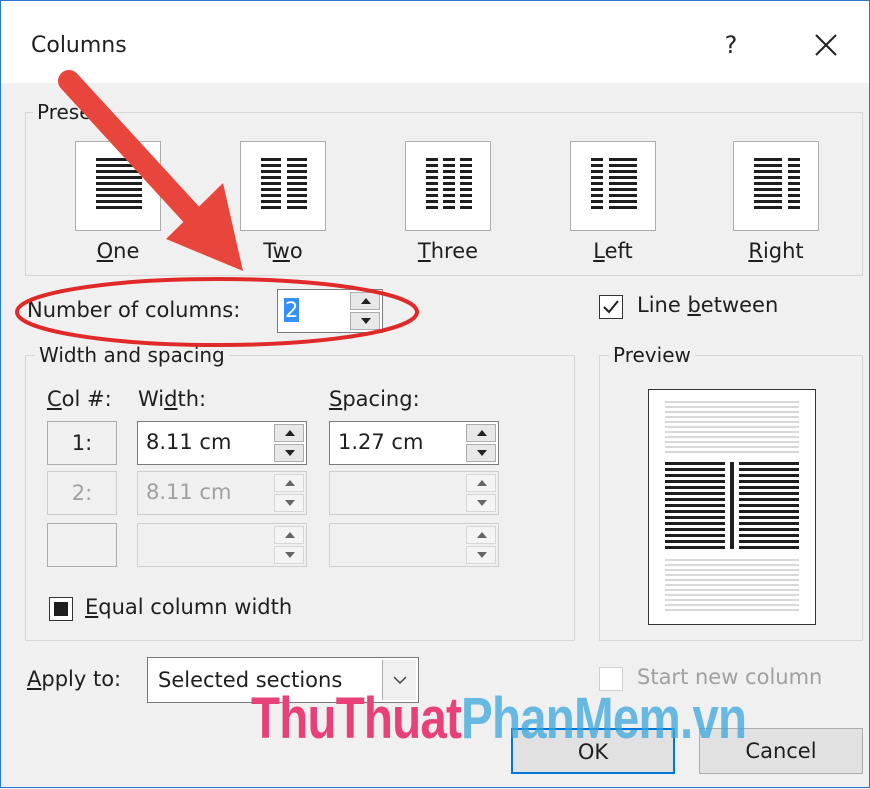 Image resolution: width=870 pixels, height=789 pixels. Describe the element at coordinates (73, 112) in the screenshot. I see `presets-legend: Presets` at that location.